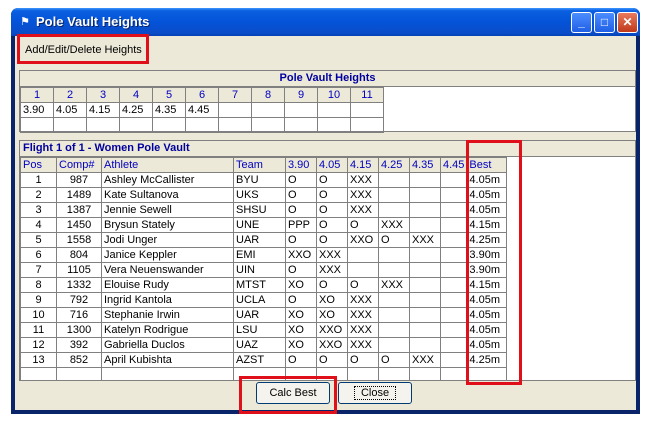  What do you see at coordinates (394, 240) in the screenshot?
I see `cell-h4: O` at bounding box center [394, 240].